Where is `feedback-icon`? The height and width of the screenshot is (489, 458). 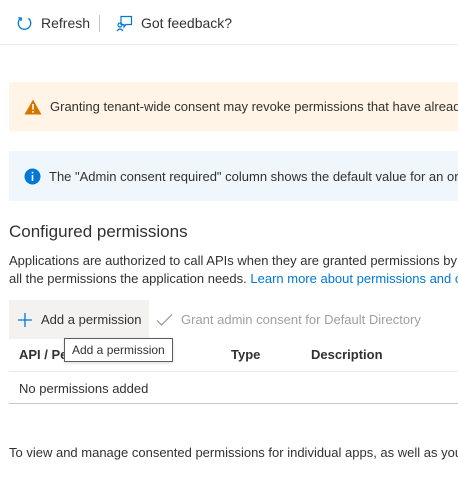 feedback-icon is located at coordinates (124, 23).